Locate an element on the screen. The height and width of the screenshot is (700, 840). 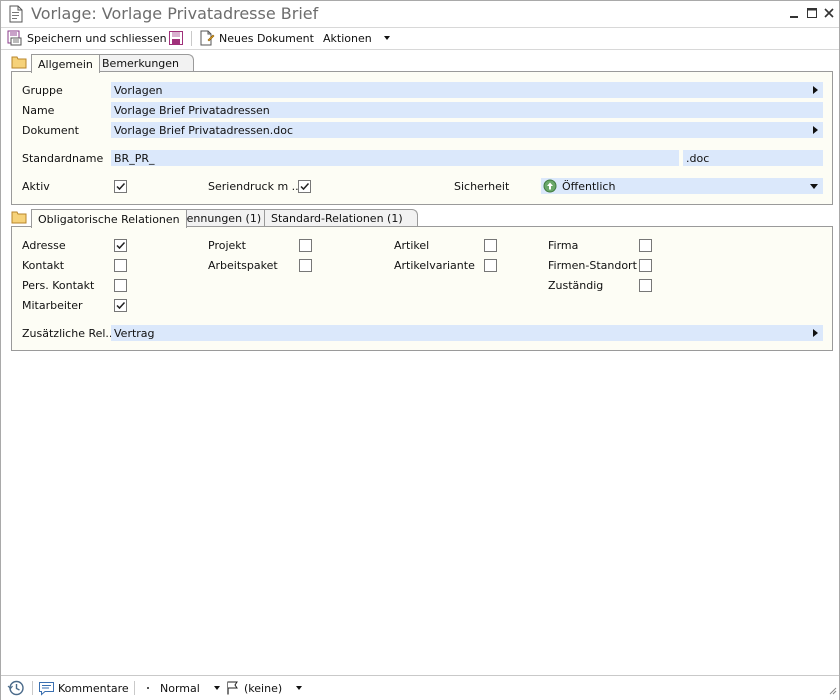
zustaendig-checkbox is located at coordinates (645, 285).